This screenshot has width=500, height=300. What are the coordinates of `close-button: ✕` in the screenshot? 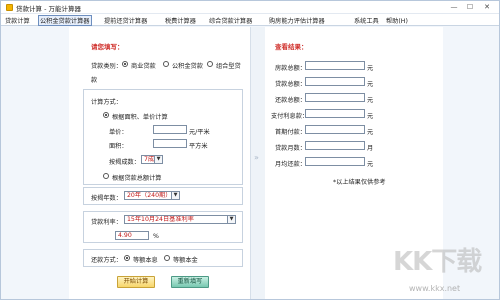 It's located at (487, 7).